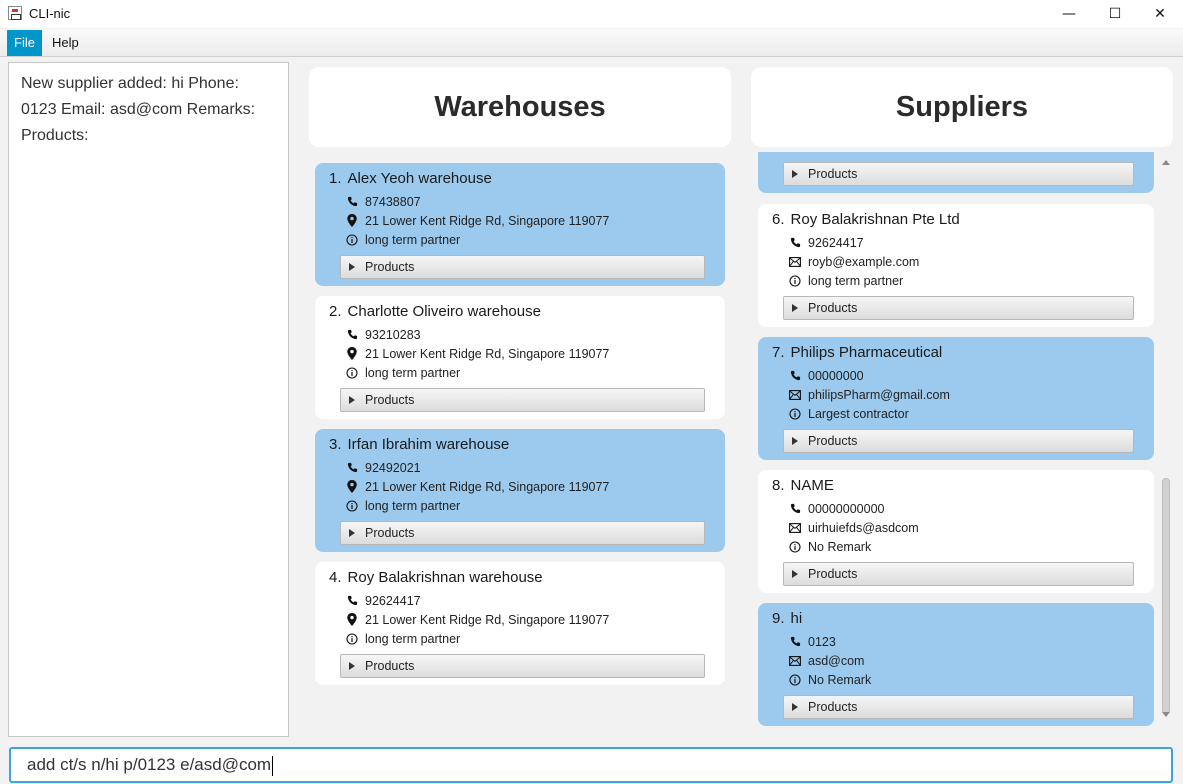  I want to click on supplier-email: uirhuiefds@asdcom, so click(853, 527).